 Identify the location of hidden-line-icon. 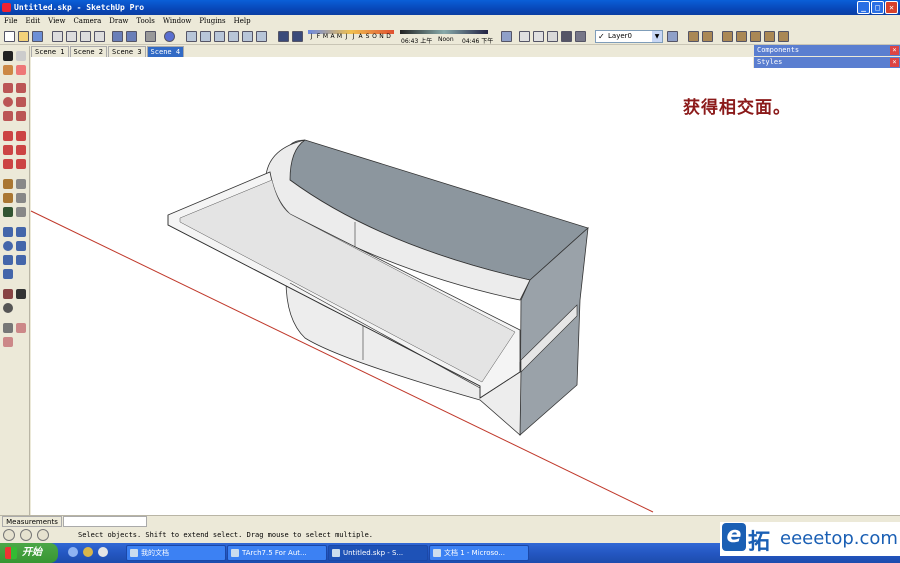
(538, 36).